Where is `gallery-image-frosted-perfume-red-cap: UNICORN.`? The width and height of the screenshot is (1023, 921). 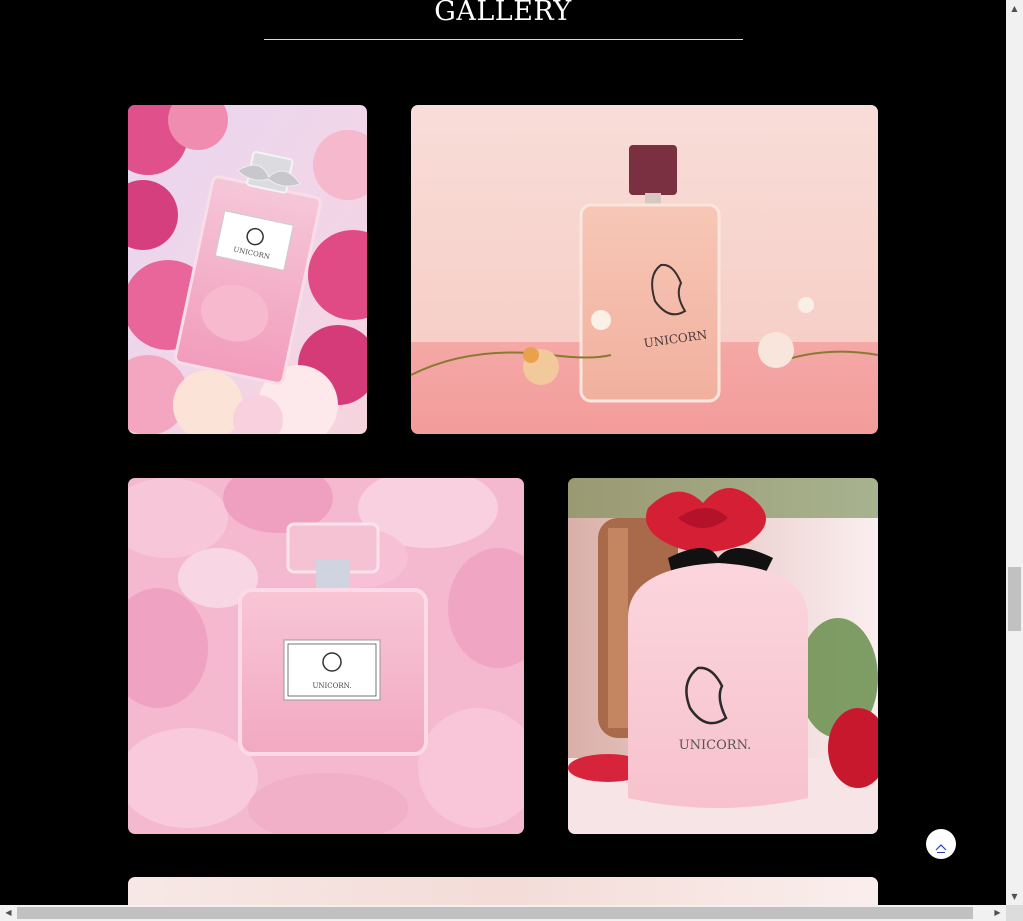
gallery-image-frosted-perfume-red-cap: UNICORN. is located at coordinates (723, 656).